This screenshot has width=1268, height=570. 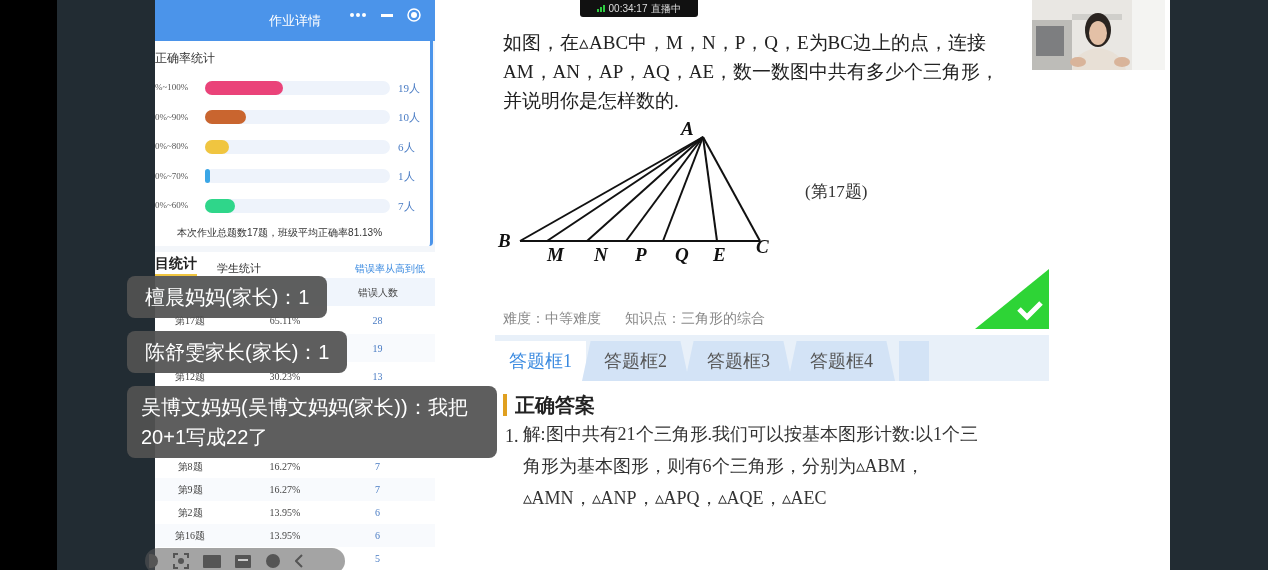 What do you see at coordinates (406, 177) in the screenshot?
I see `student-count: 1人` at bounding box center [406, 177].